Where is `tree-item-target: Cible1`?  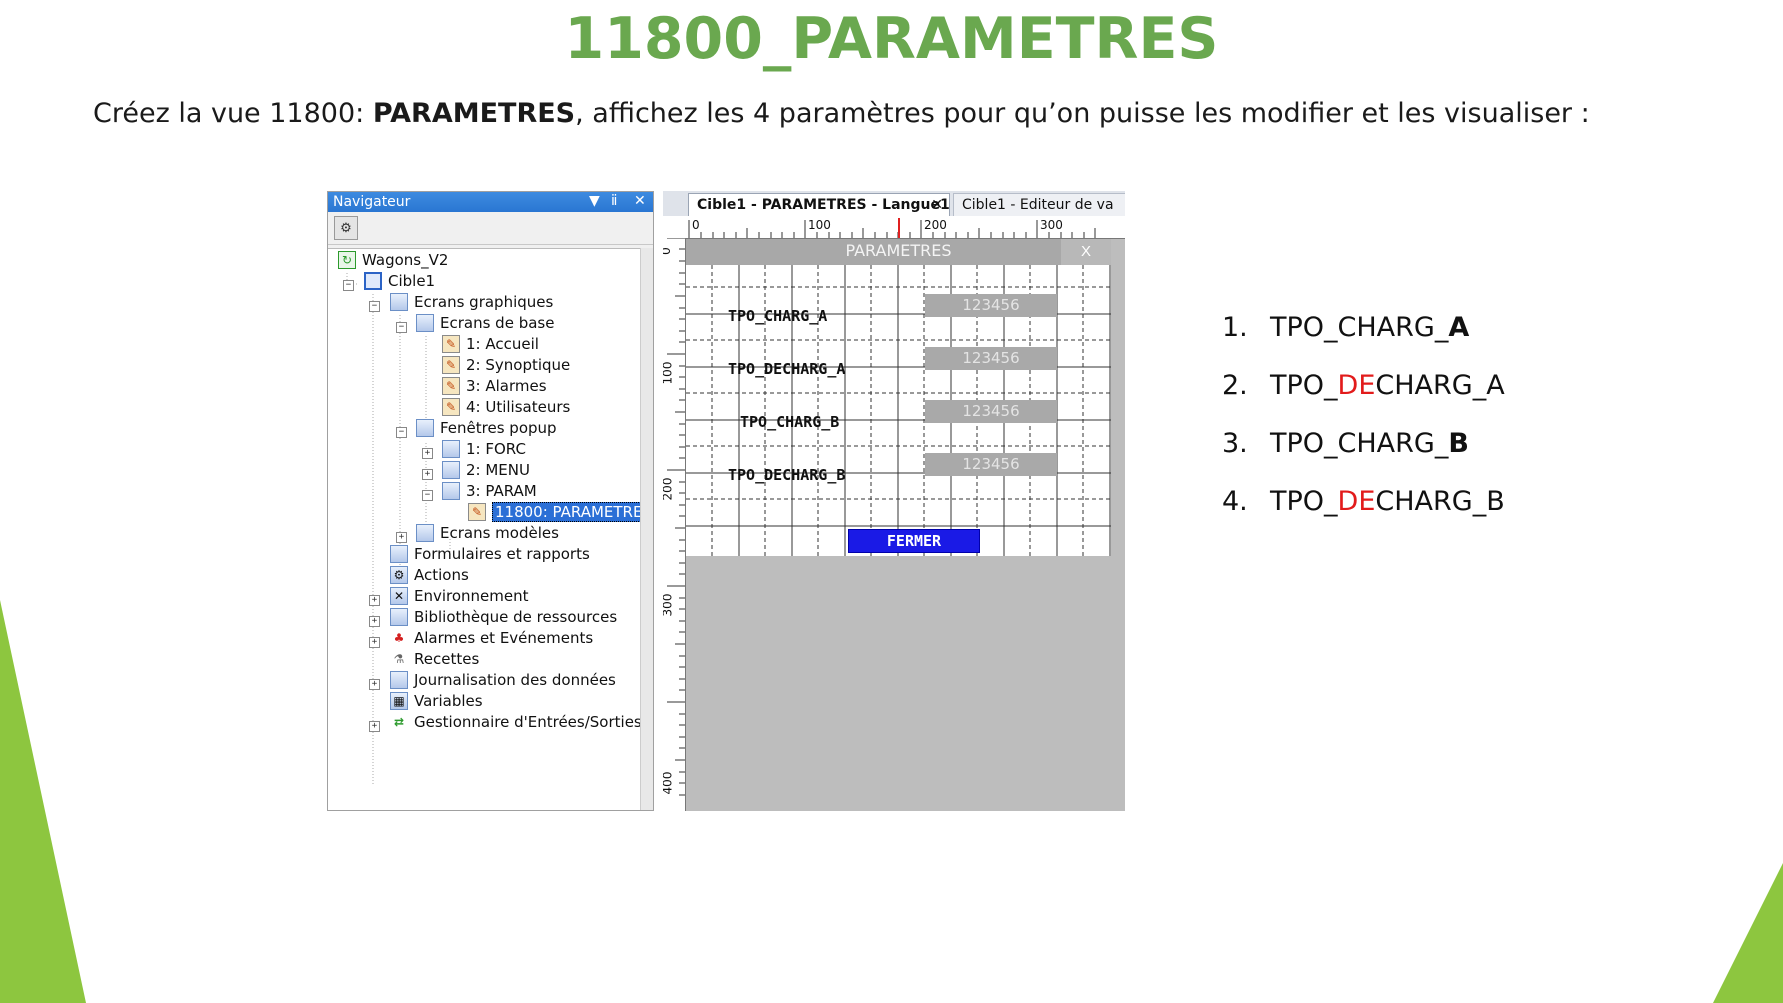 tree-item-target: Cible1 is located at coordinates (399, 281).